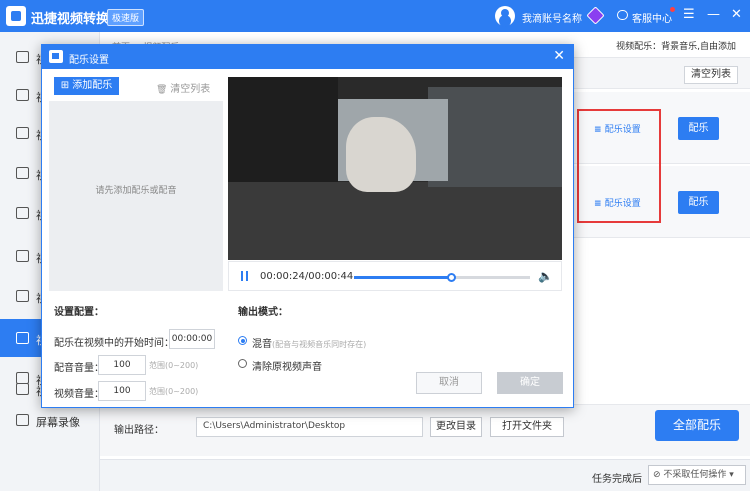 The image size is (750, 491). I want to click on cancel-button: 取消, so click(449, 383).